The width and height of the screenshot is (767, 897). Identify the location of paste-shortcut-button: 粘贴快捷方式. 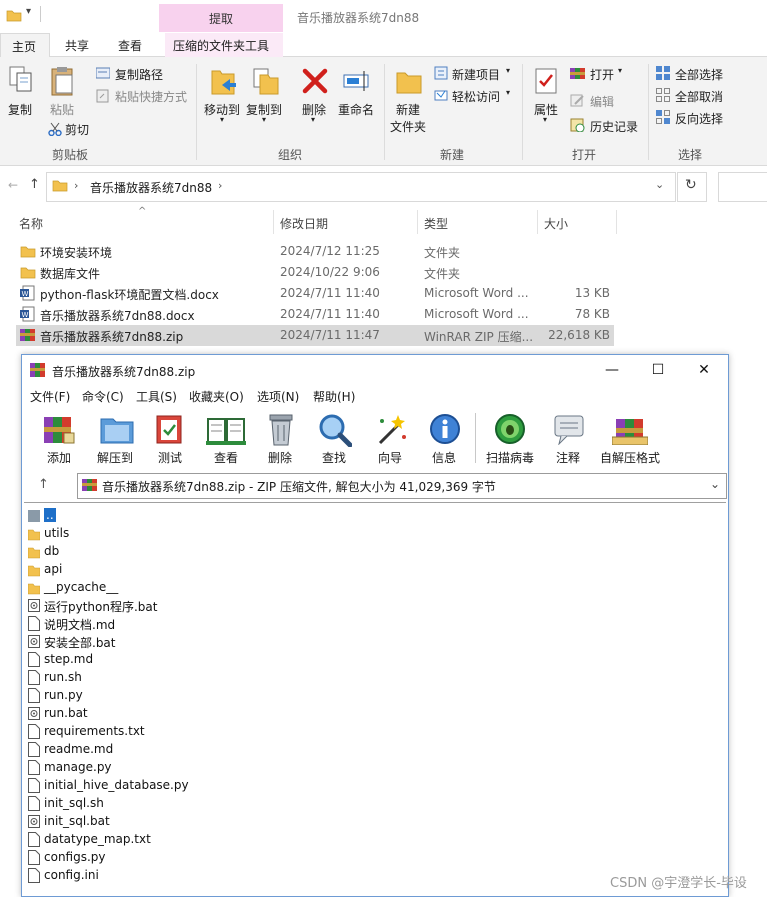
(146, 96).